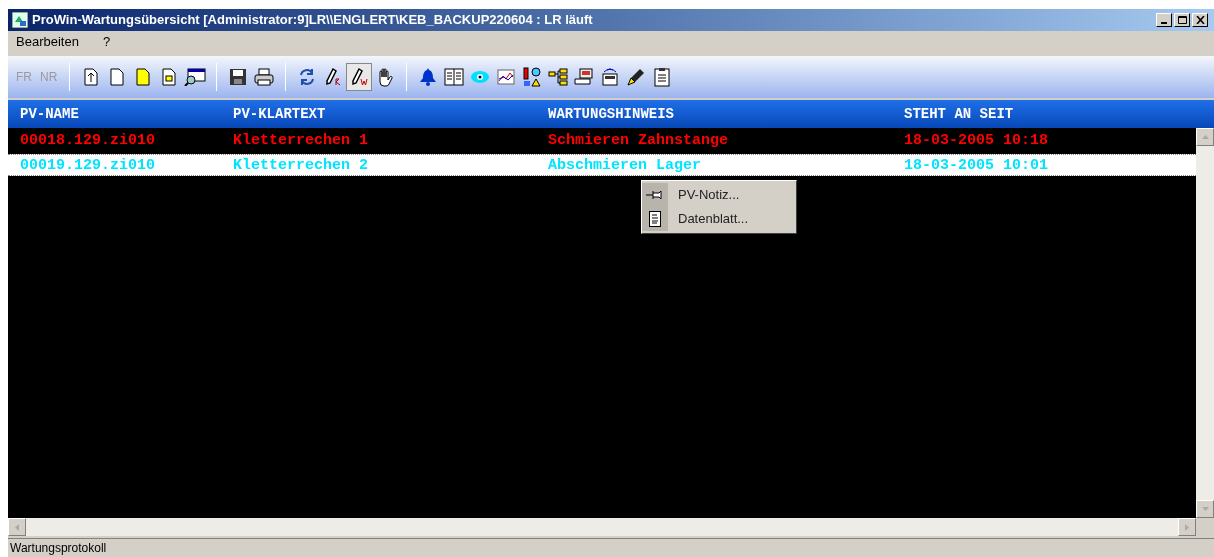 The width and height of the screenshot is (1214, 557). I want to click on table-cell-text: 00018.129.zi010, so click(88, 141).